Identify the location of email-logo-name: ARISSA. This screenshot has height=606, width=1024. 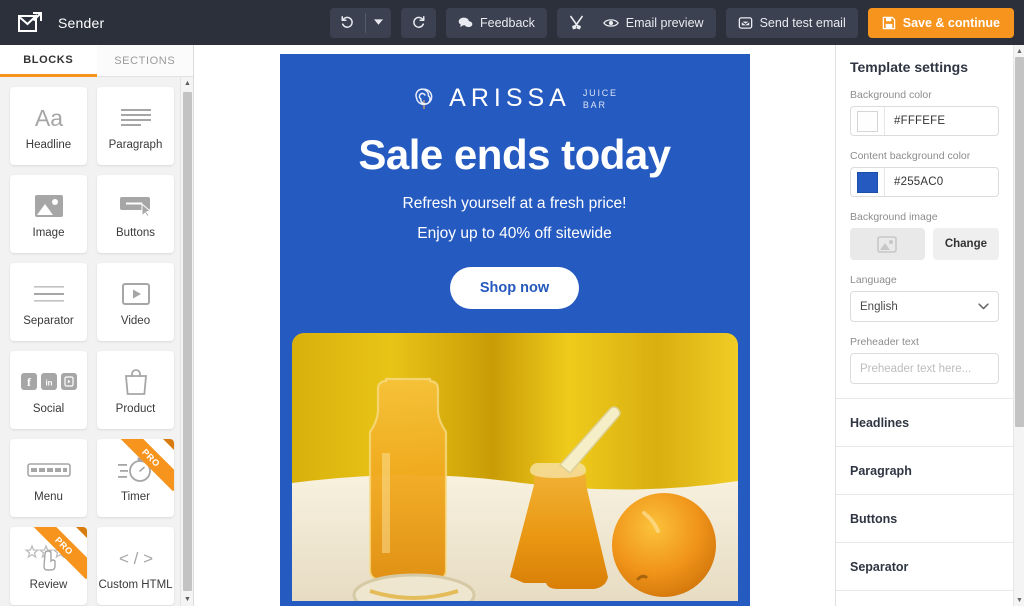
(510, 98).